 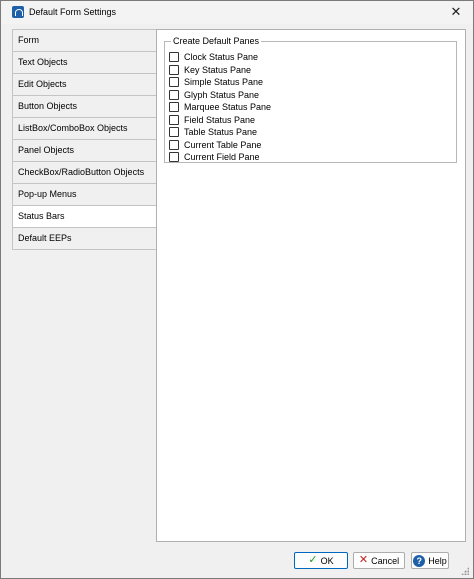 What do you see at coordinates (84, 84) in the screenshot?
I see `tab-edit-objects: Edit Objects` at bounding box center [84, 84].